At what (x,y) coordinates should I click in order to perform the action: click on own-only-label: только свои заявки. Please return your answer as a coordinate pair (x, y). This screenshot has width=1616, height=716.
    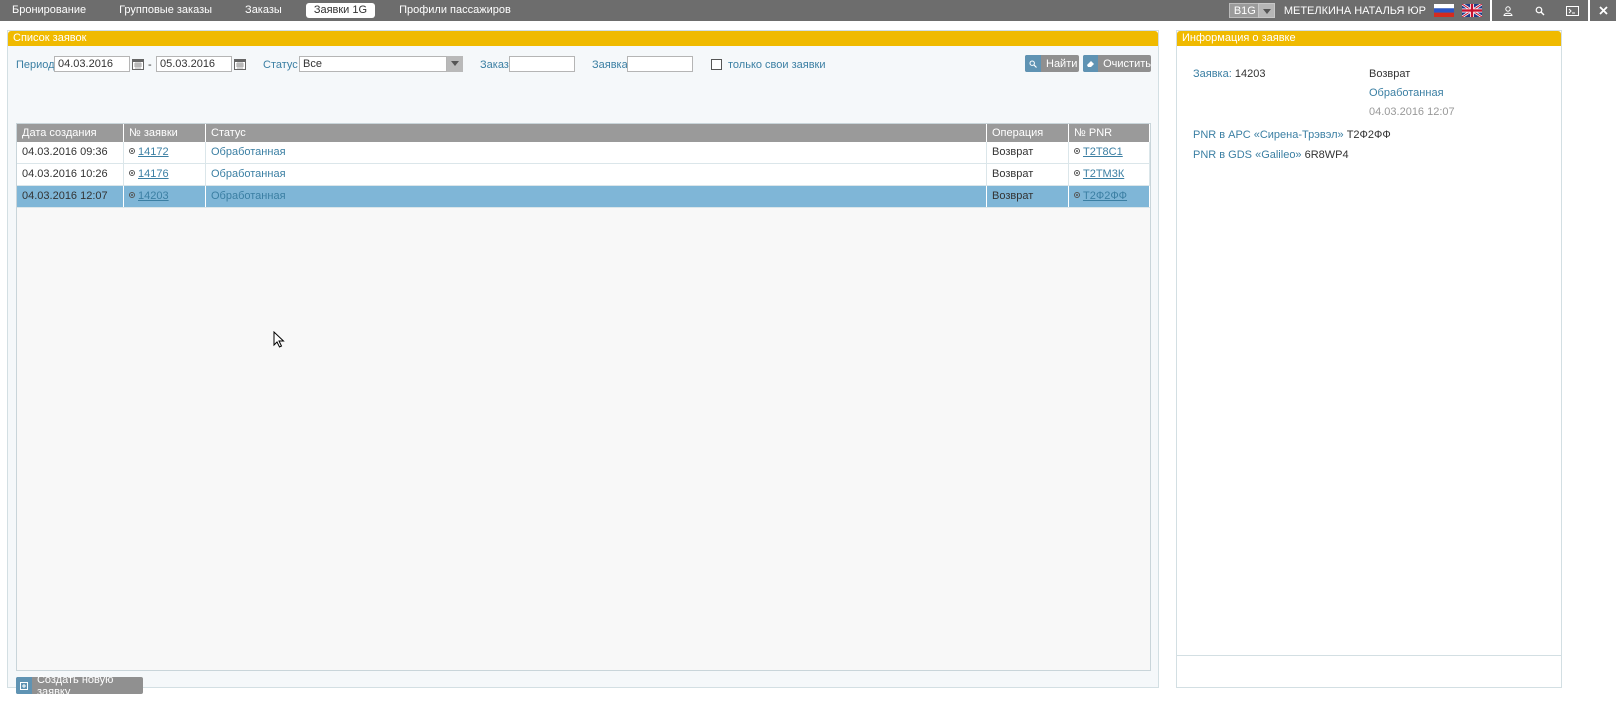
    Looking at the image, I should click on (777, 65).